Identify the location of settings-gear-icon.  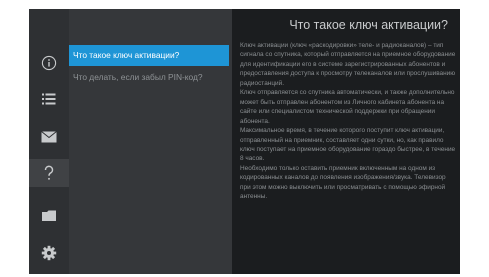
(49, 253).